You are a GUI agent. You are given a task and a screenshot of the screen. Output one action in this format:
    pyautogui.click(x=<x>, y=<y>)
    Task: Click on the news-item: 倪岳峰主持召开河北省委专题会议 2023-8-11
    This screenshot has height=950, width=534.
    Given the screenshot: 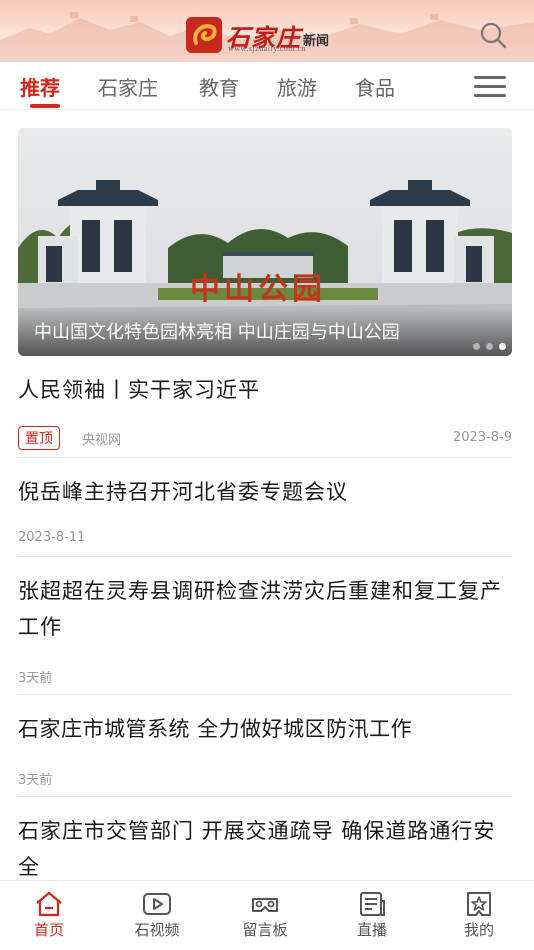 What is the action you would take?
    pyautogui.click(x=265, y=507)
    